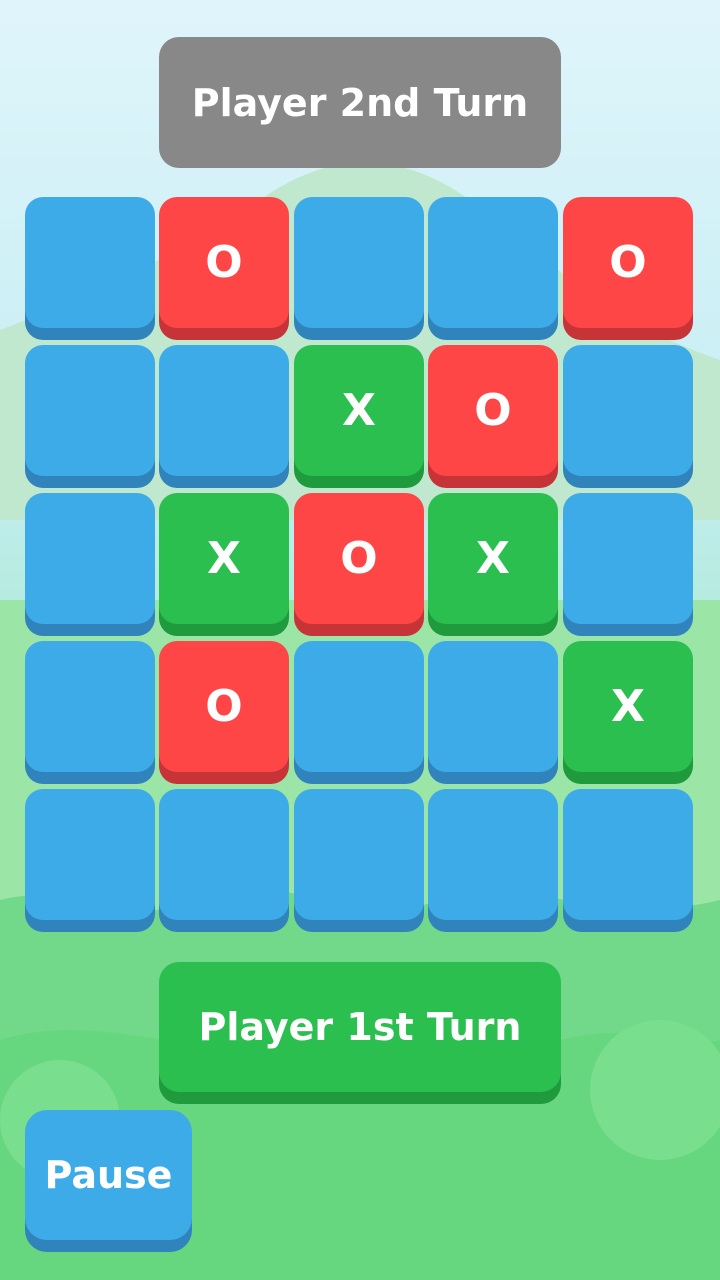 The height and width of the screenshot is (1280, 720). I want to click on board-cell-r3-c4: X, so click(493, 558).